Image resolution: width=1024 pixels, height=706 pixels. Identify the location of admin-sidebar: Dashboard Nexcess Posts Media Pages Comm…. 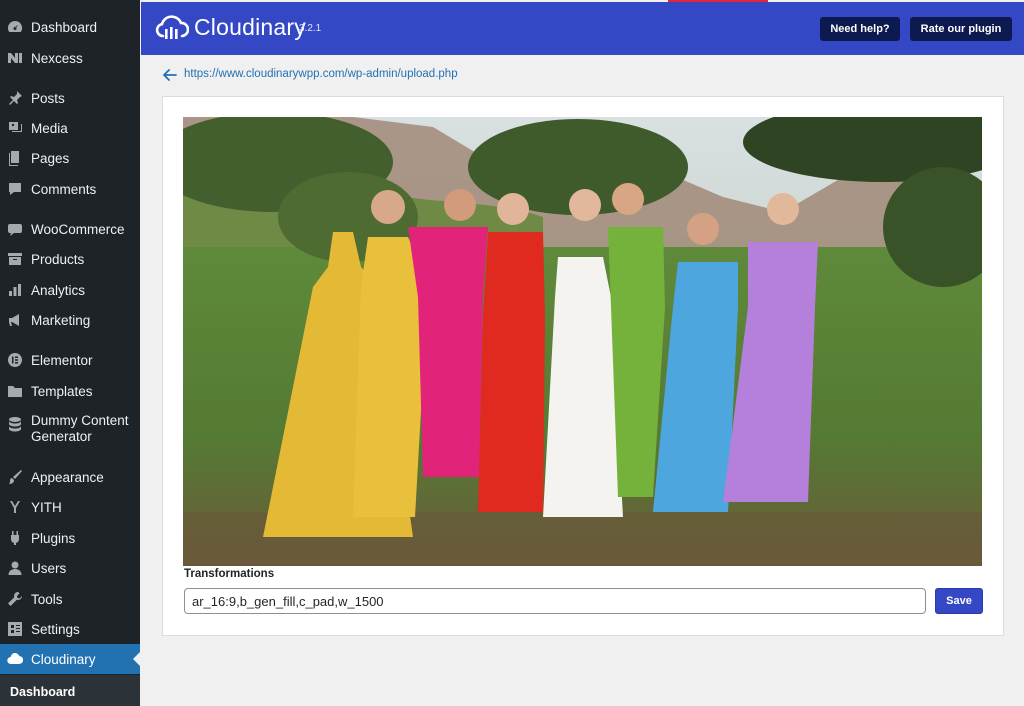
(70, 353).